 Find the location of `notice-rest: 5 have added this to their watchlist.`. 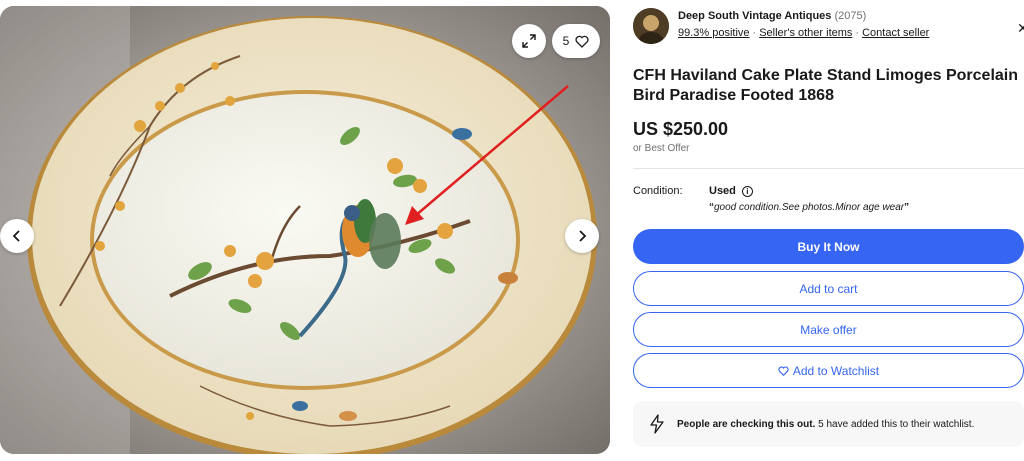

notice-rest: 5 have added this to their watchlist. is located at coordinates (895, 424).